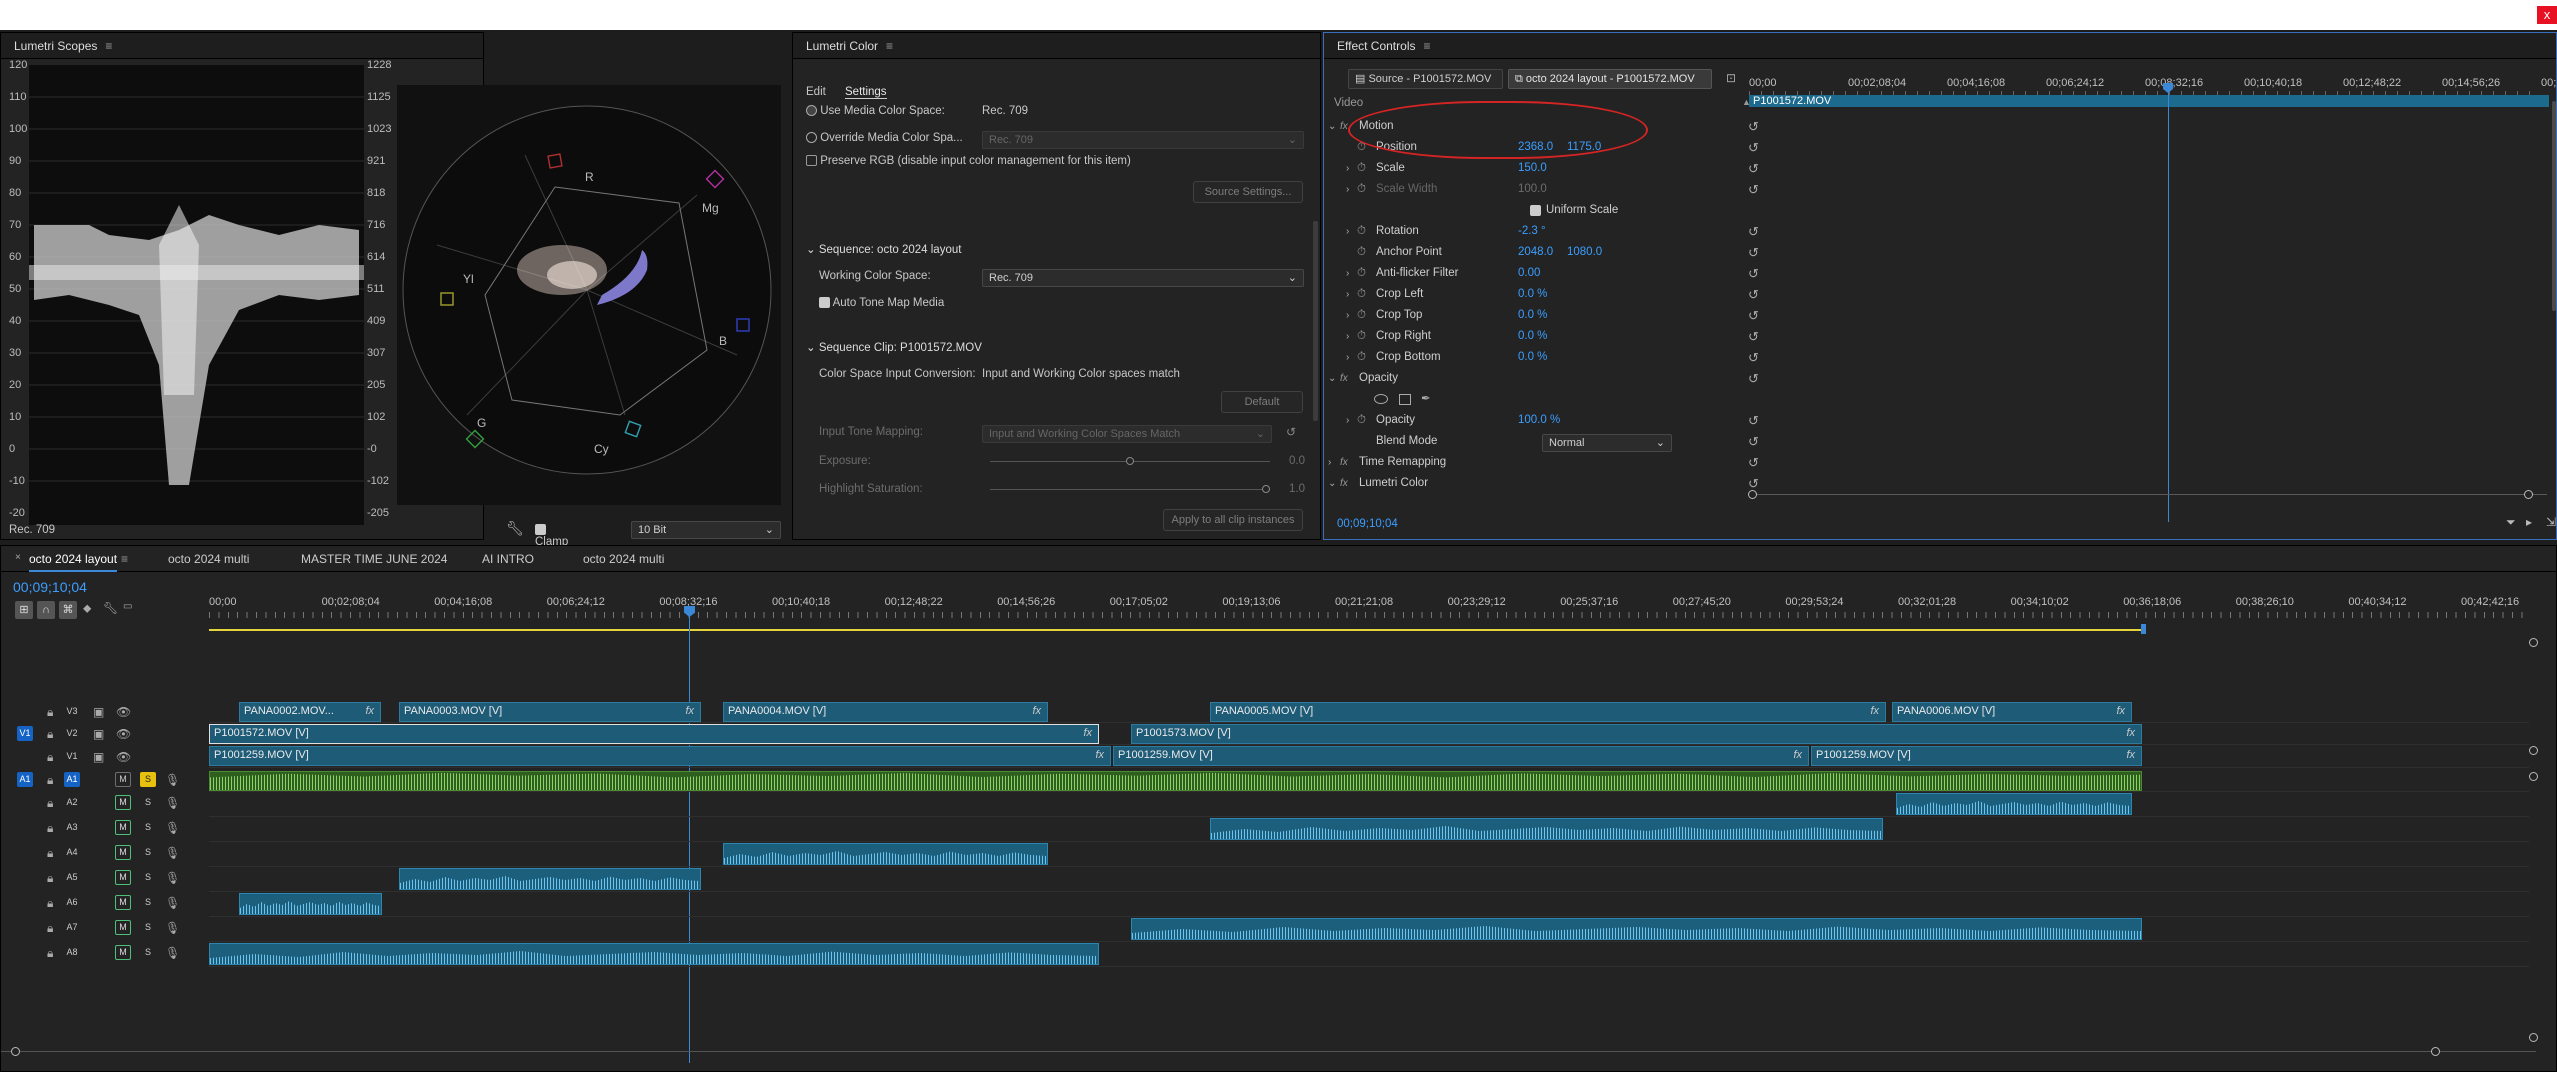 This screenshot has height=1072, width=2557. I want to click on zoom-handle-right, so click(2435, 1051).